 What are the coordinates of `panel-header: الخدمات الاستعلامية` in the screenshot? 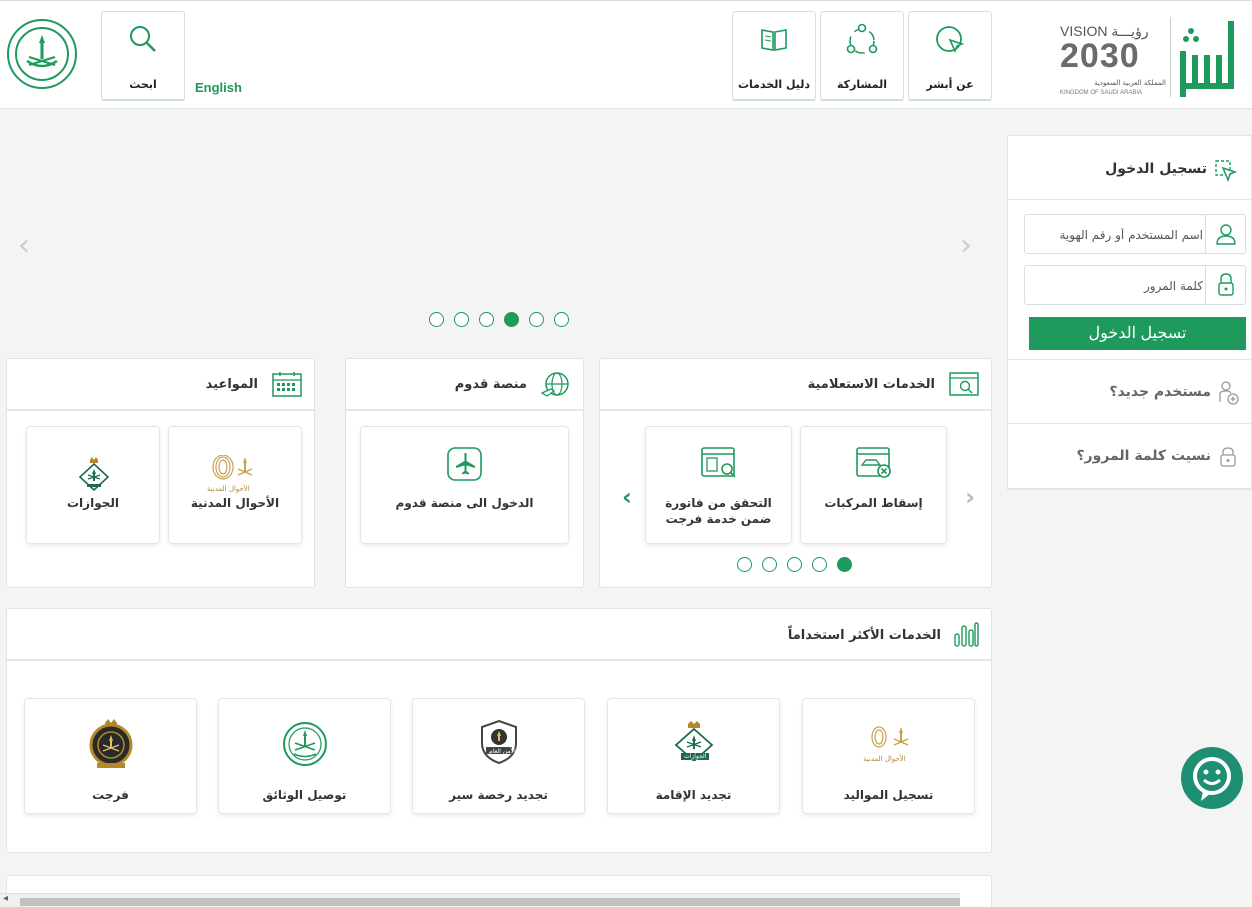 It's located at (795, 385).